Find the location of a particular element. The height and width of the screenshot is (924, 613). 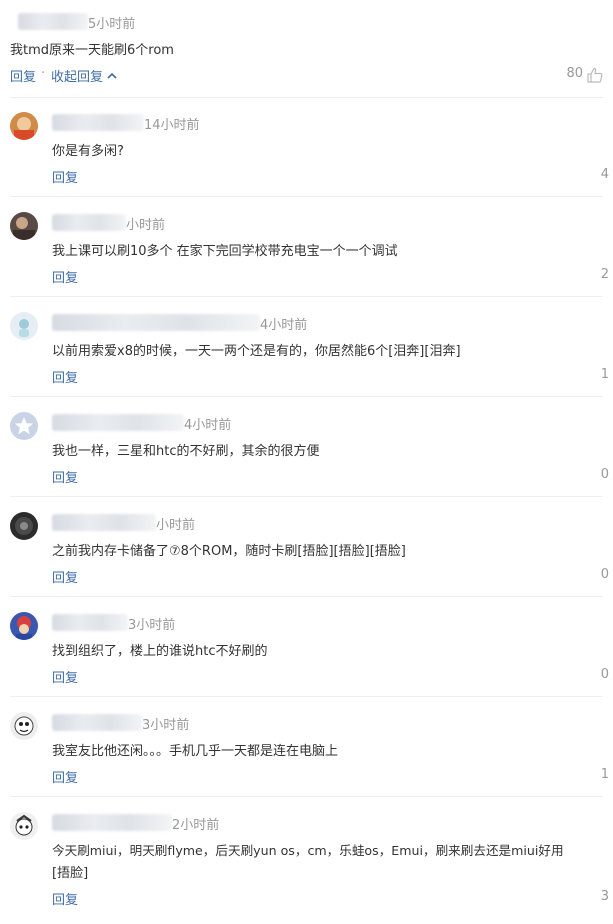

reply-content-line2: [捂脸] is located at coordinates (70, 873).